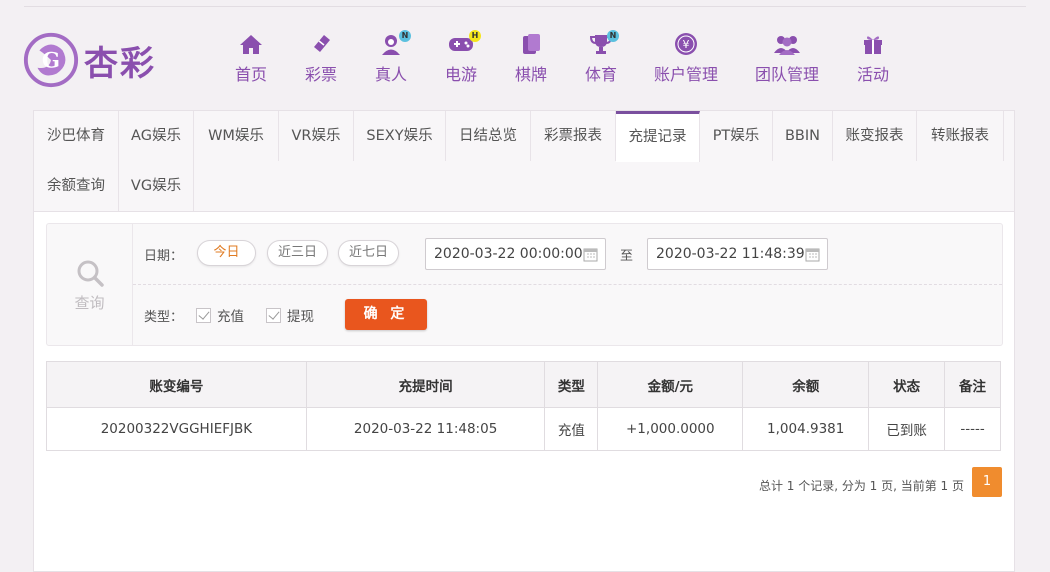 The image size is (1050, 572). What do you see at coordinates (873, 45) in the screenshot?
I see `gift-icon` at bounding box center [873, 45].